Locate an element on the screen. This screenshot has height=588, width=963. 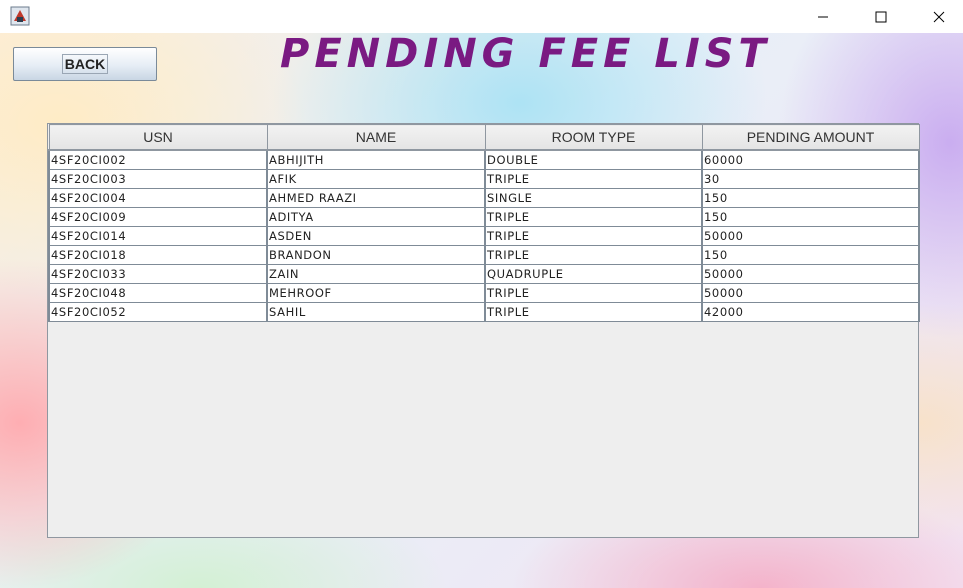
table-row: 4SF20CI002 ABHIJITH DOUBLE 60000 is located at coordinates (484, 159).